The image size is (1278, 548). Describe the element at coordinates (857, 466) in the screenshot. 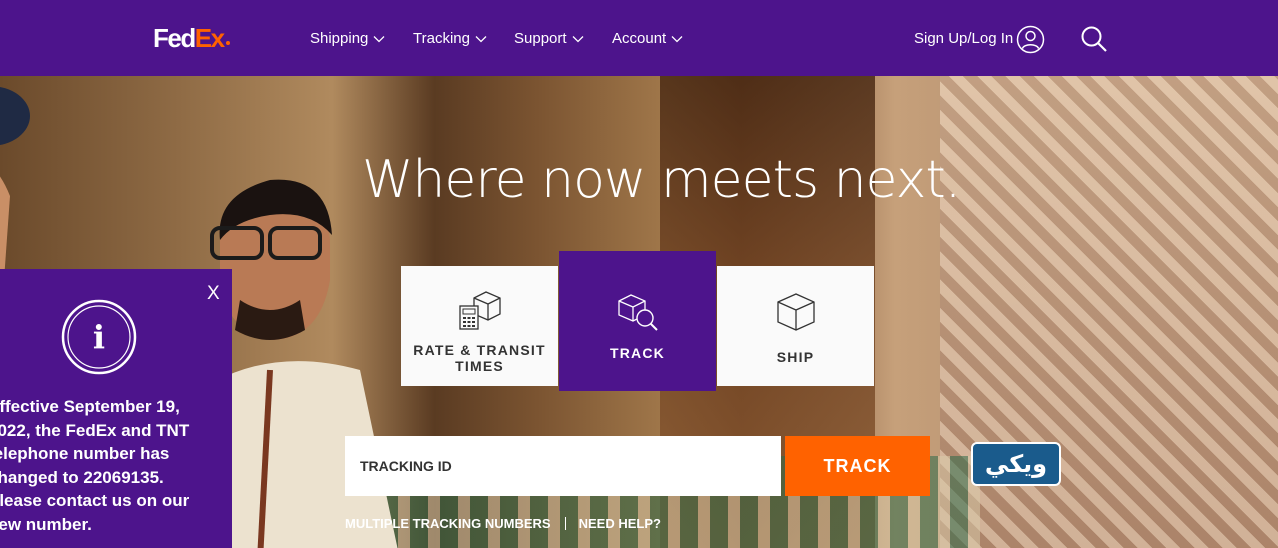

I see `track-button: TRACK` at that location.